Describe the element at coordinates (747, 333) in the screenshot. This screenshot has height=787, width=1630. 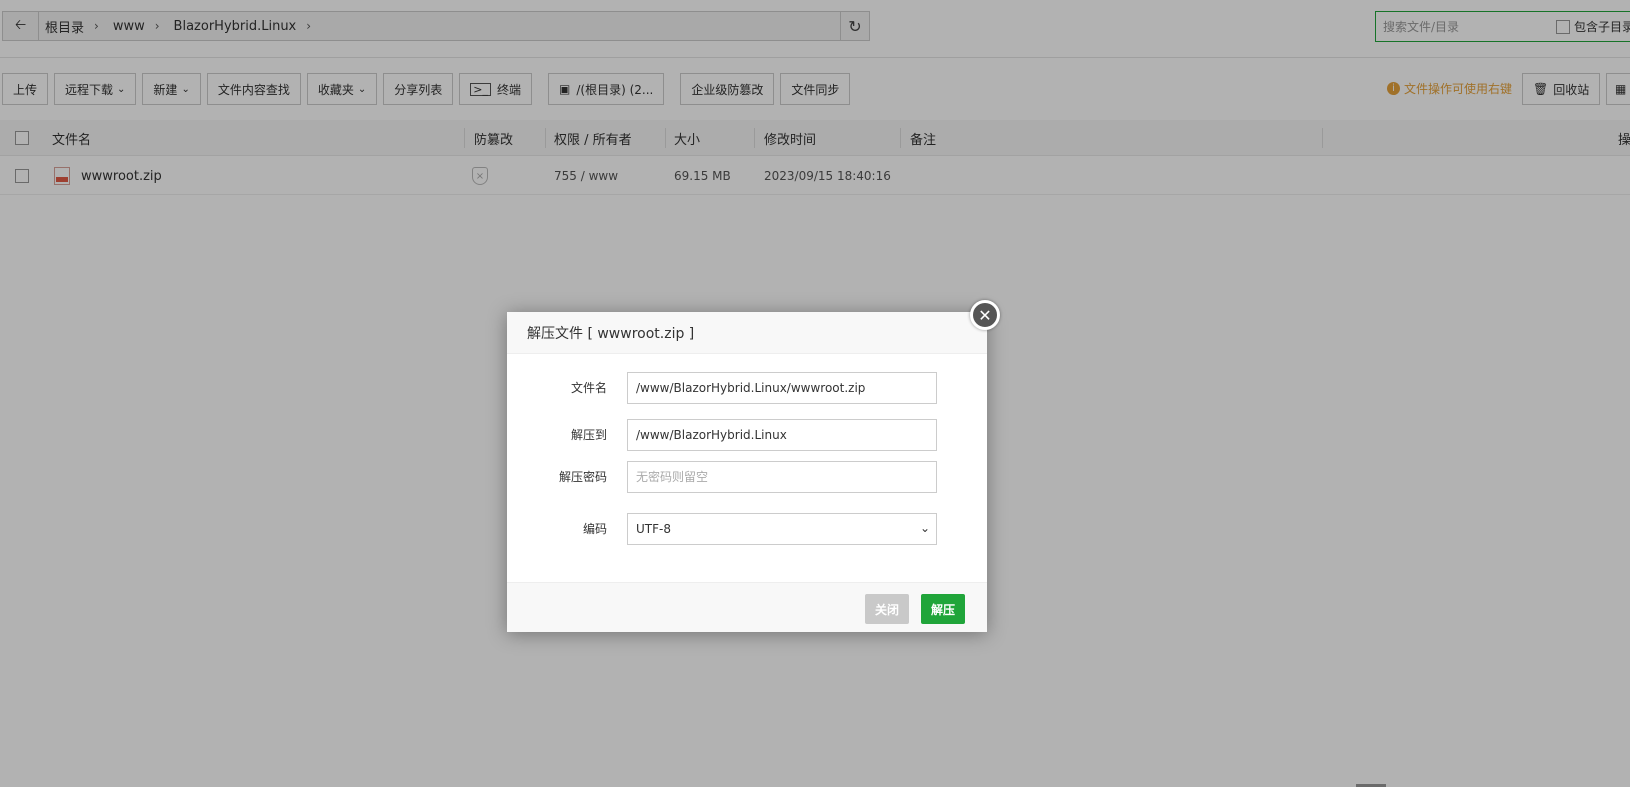
I see `dialog-header: 解压文件 [ wwwroot.zip ]` at that location.